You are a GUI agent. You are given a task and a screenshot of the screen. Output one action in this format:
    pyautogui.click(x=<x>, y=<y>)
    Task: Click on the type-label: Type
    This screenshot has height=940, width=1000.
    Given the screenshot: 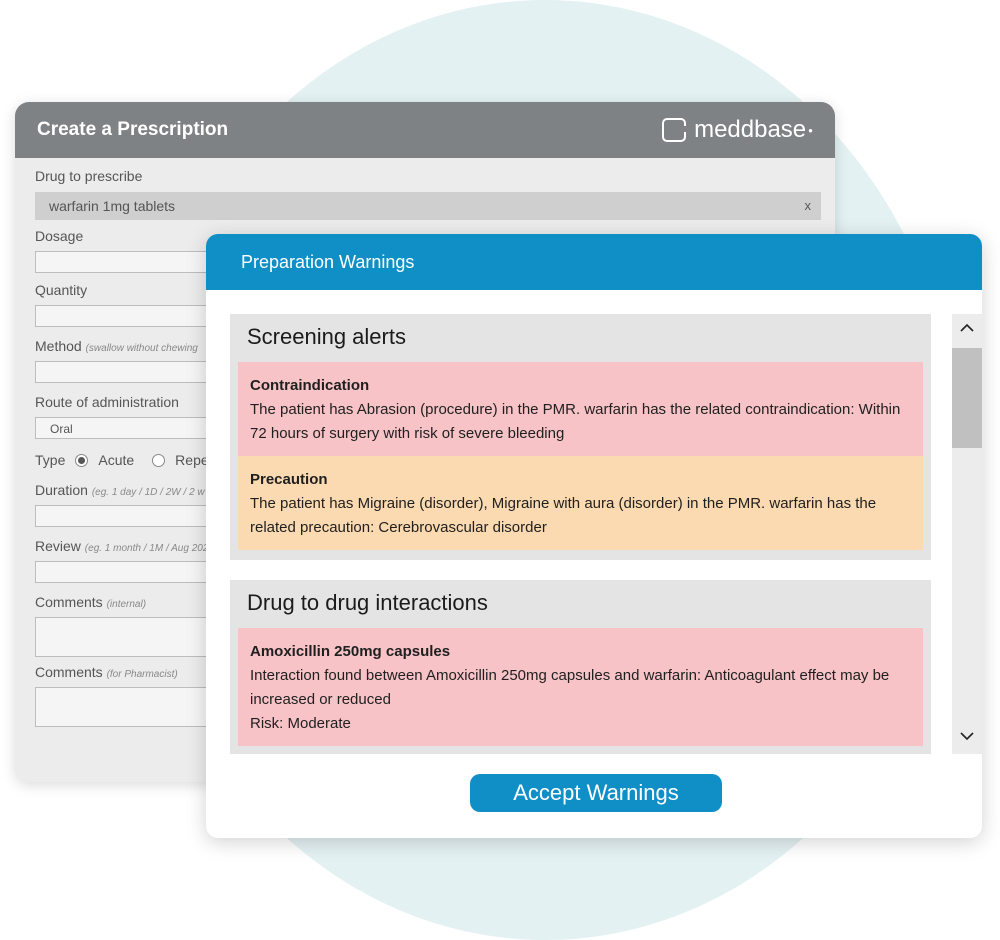 What is the action you would take?
    pyautogui.click(x=50, y=460)
    